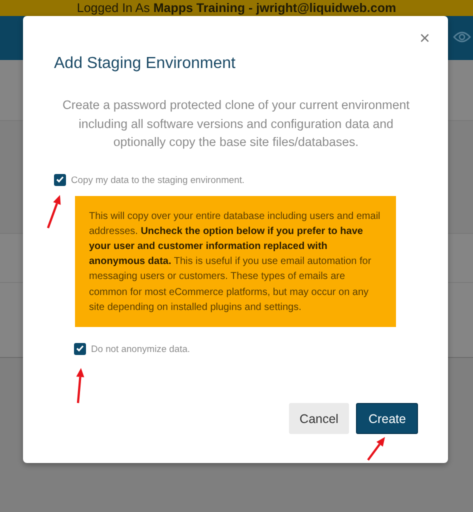 This screenshot has width=473, height=512. What do you see at coordinates (145, 64) in the screenshot?
I see `dialog-title: Add Staging Environment` at bounding box center [145, 64].